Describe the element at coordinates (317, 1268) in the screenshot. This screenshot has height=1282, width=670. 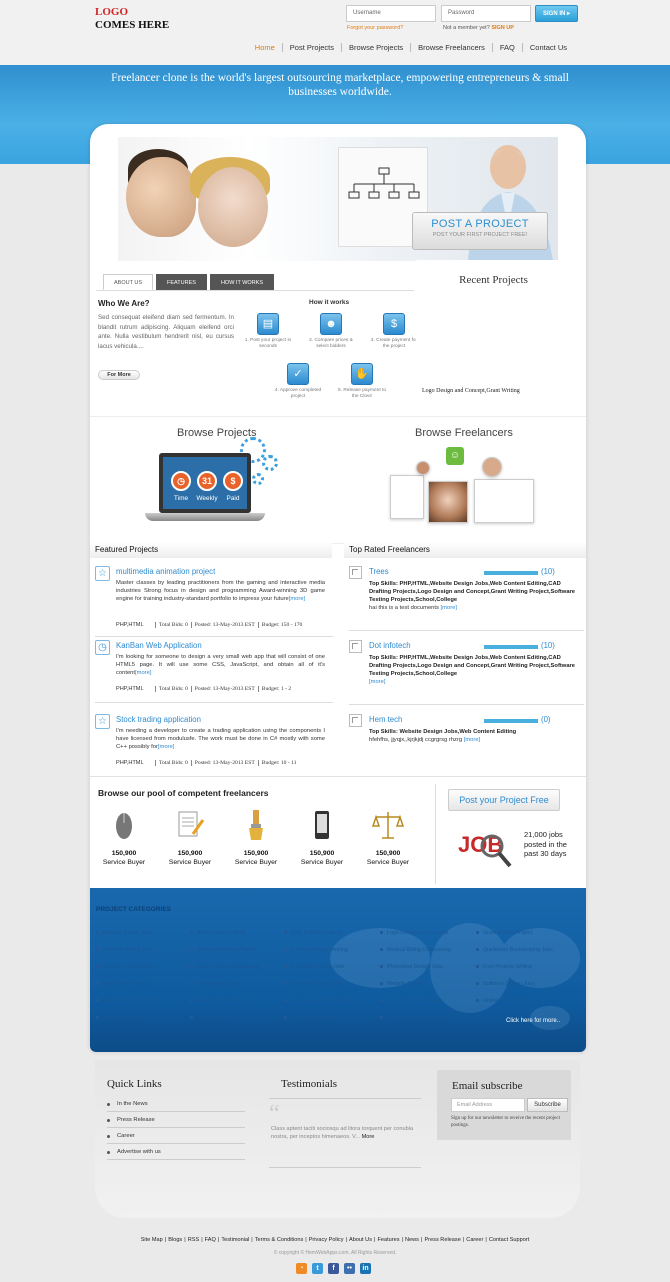
I see `twitter-icon: t` at that location.